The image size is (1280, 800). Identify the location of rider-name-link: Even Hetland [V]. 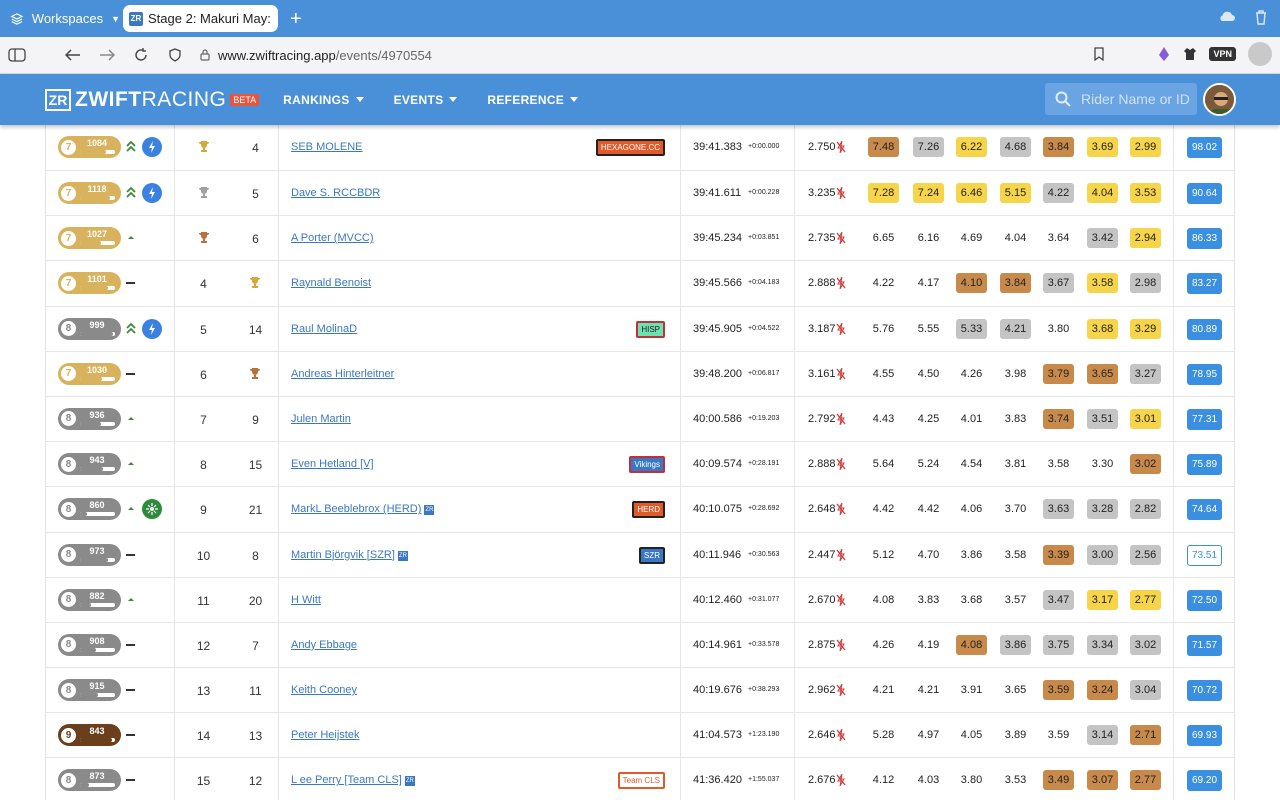
(332, 464).